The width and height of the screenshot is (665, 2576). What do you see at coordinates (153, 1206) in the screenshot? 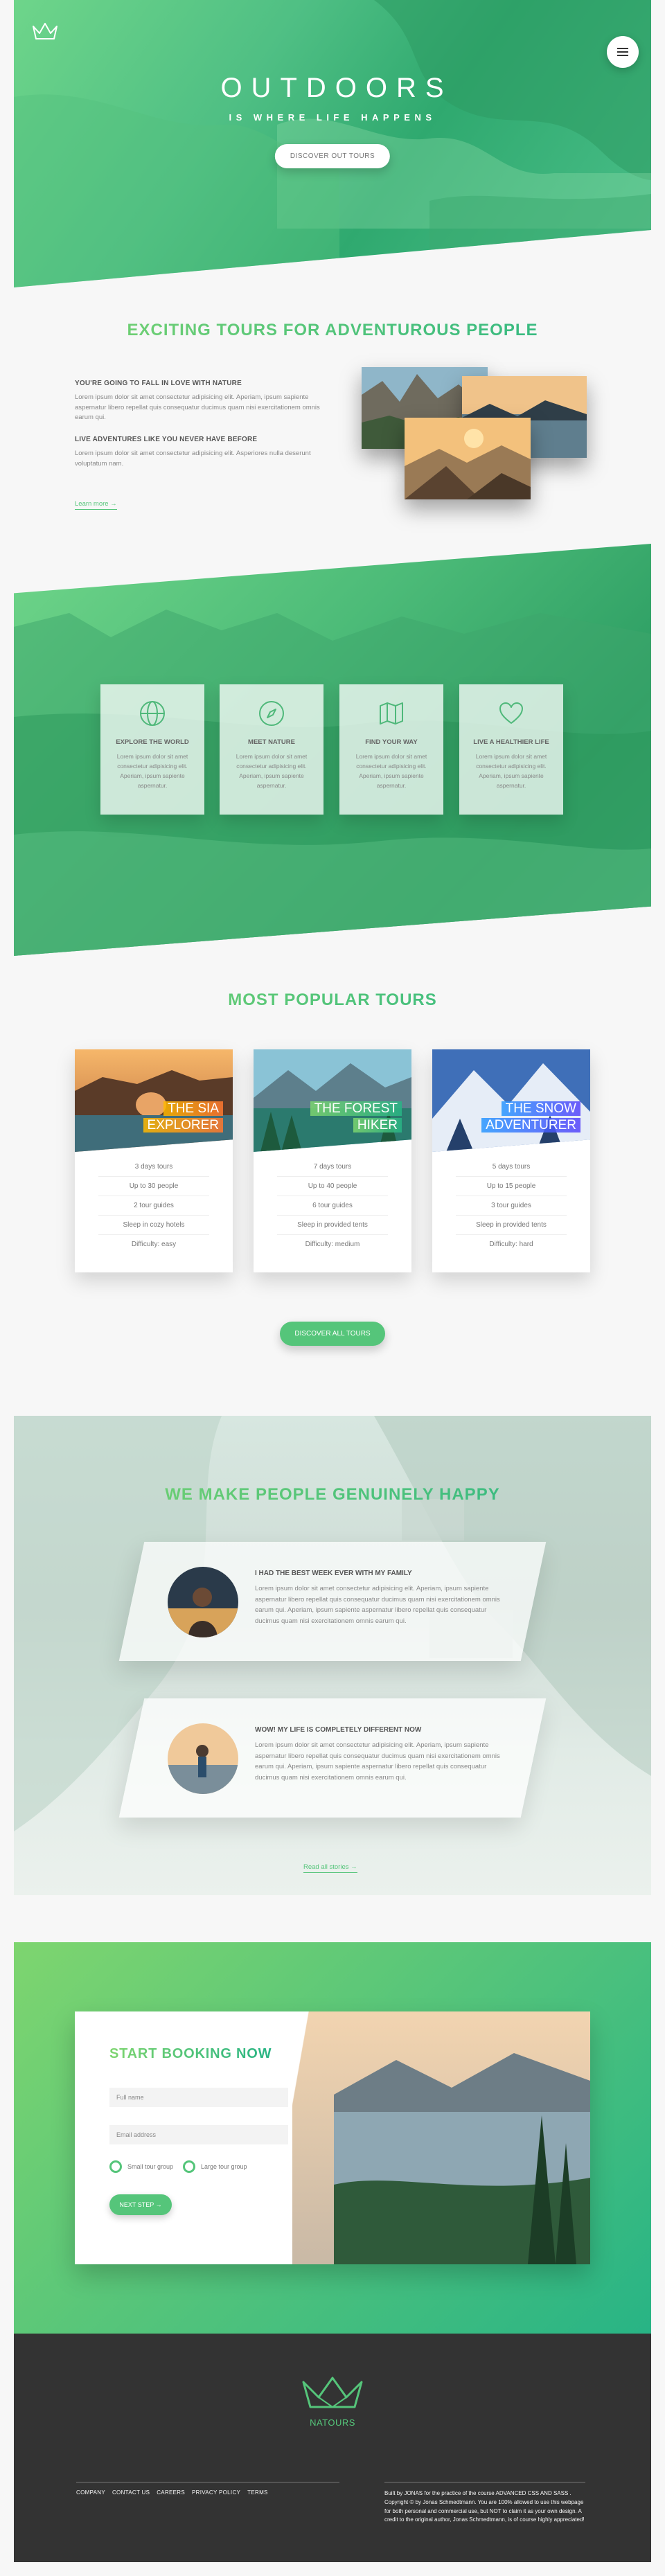
I see `tour-detail-guides: 2 tour guides` at bounding box center [153, 1206].